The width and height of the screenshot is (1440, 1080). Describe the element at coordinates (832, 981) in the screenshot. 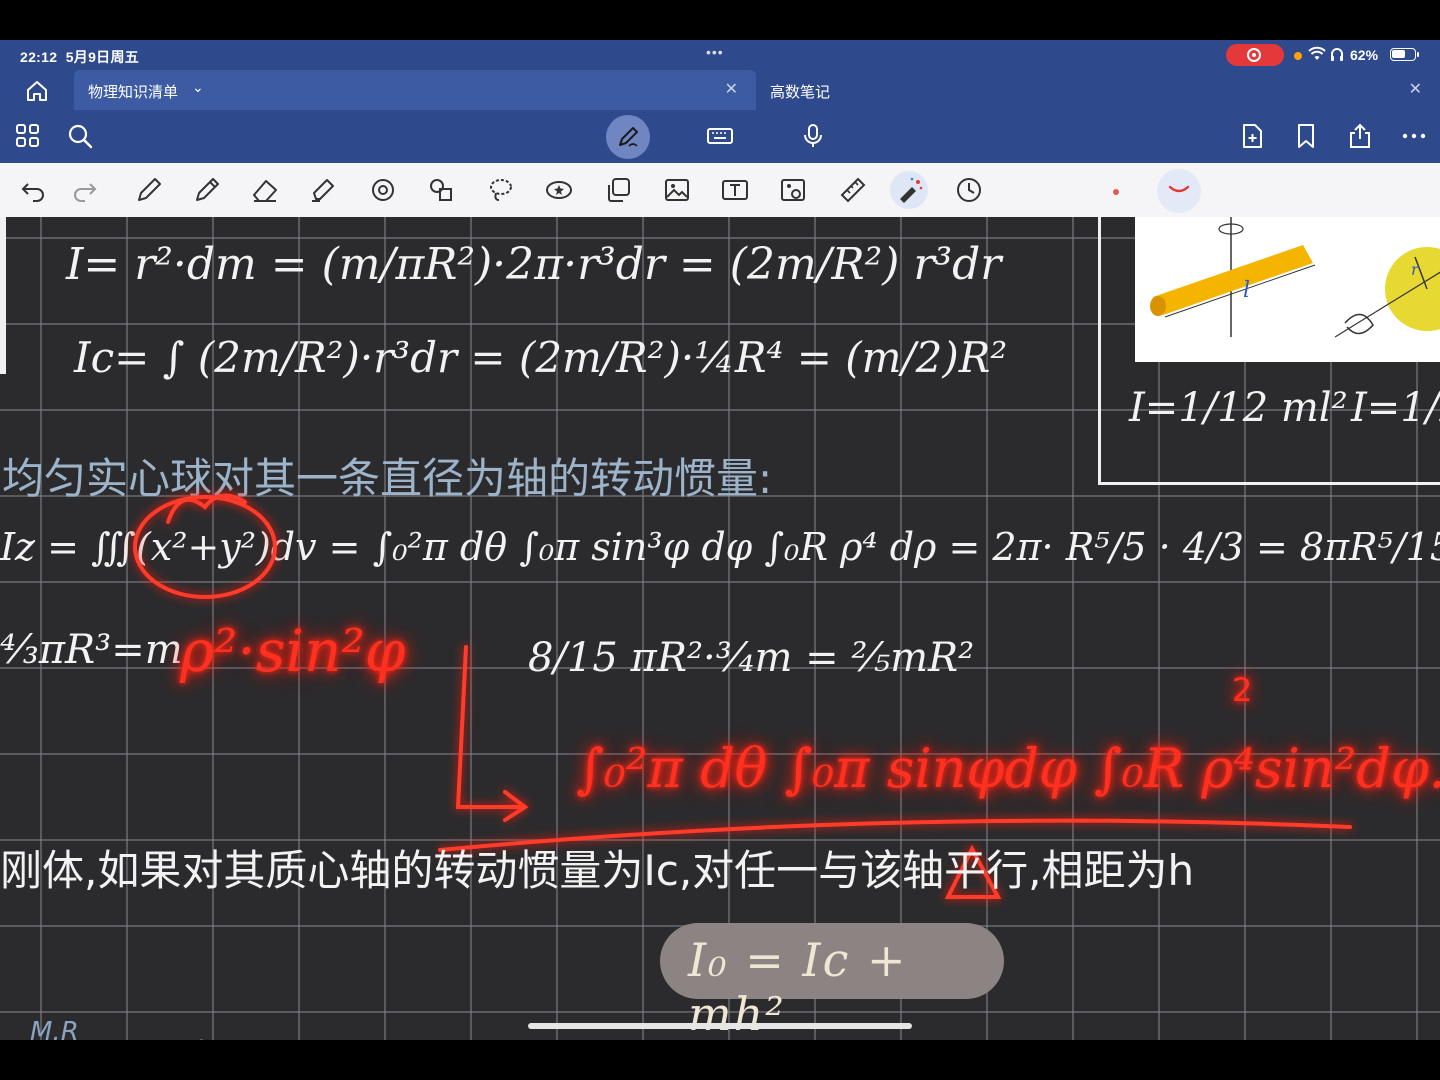

I see `parallel-axis-formula: I₀ = Ic + mh²` at that location.